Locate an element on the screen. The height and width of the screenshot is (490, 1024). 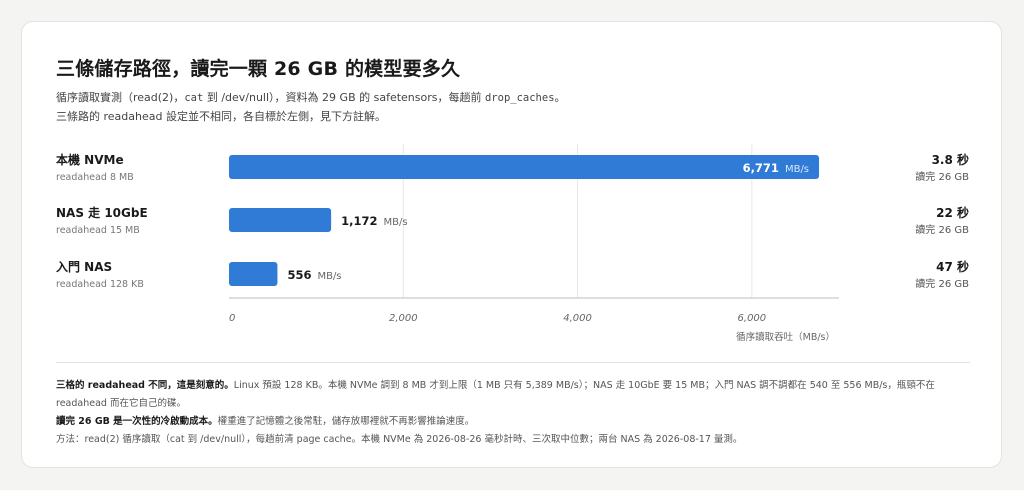
category-label: NAS 走 10GbE is located at coordinates (102, 212).